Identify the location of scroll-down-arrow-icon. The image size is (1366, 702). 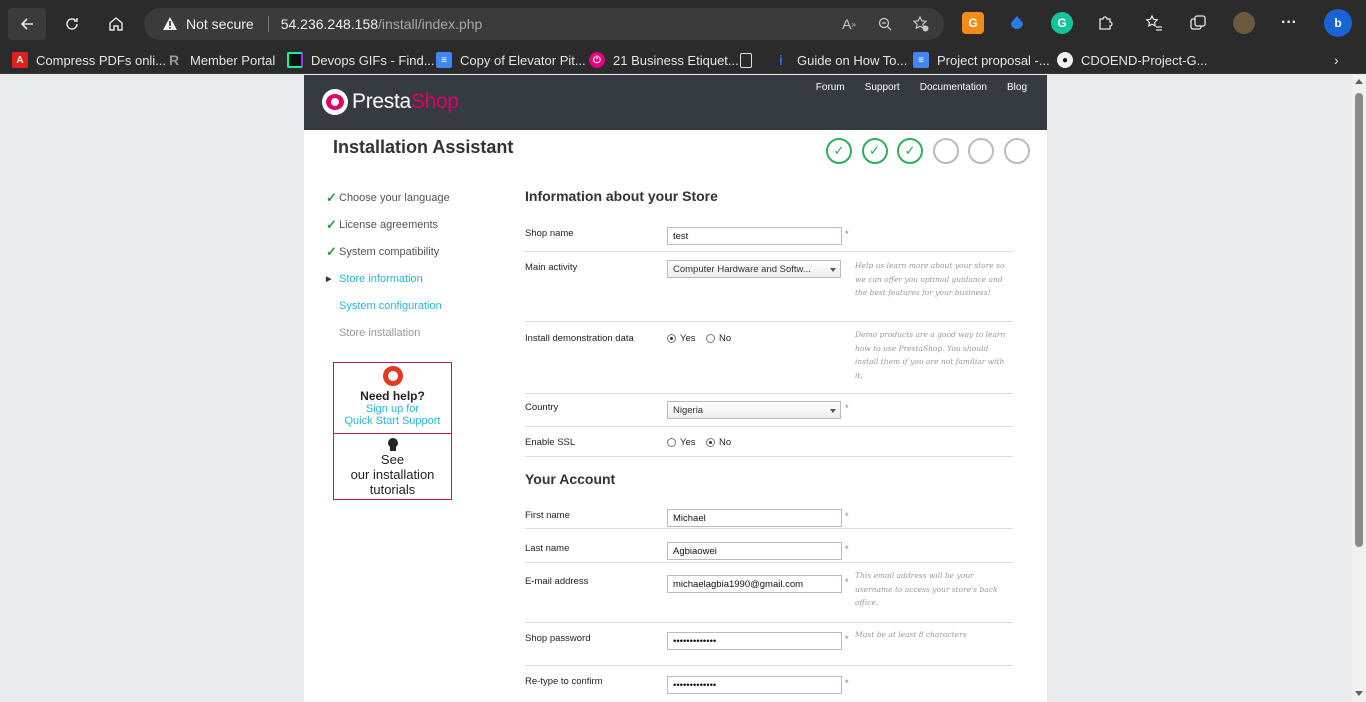
(1359, 693).